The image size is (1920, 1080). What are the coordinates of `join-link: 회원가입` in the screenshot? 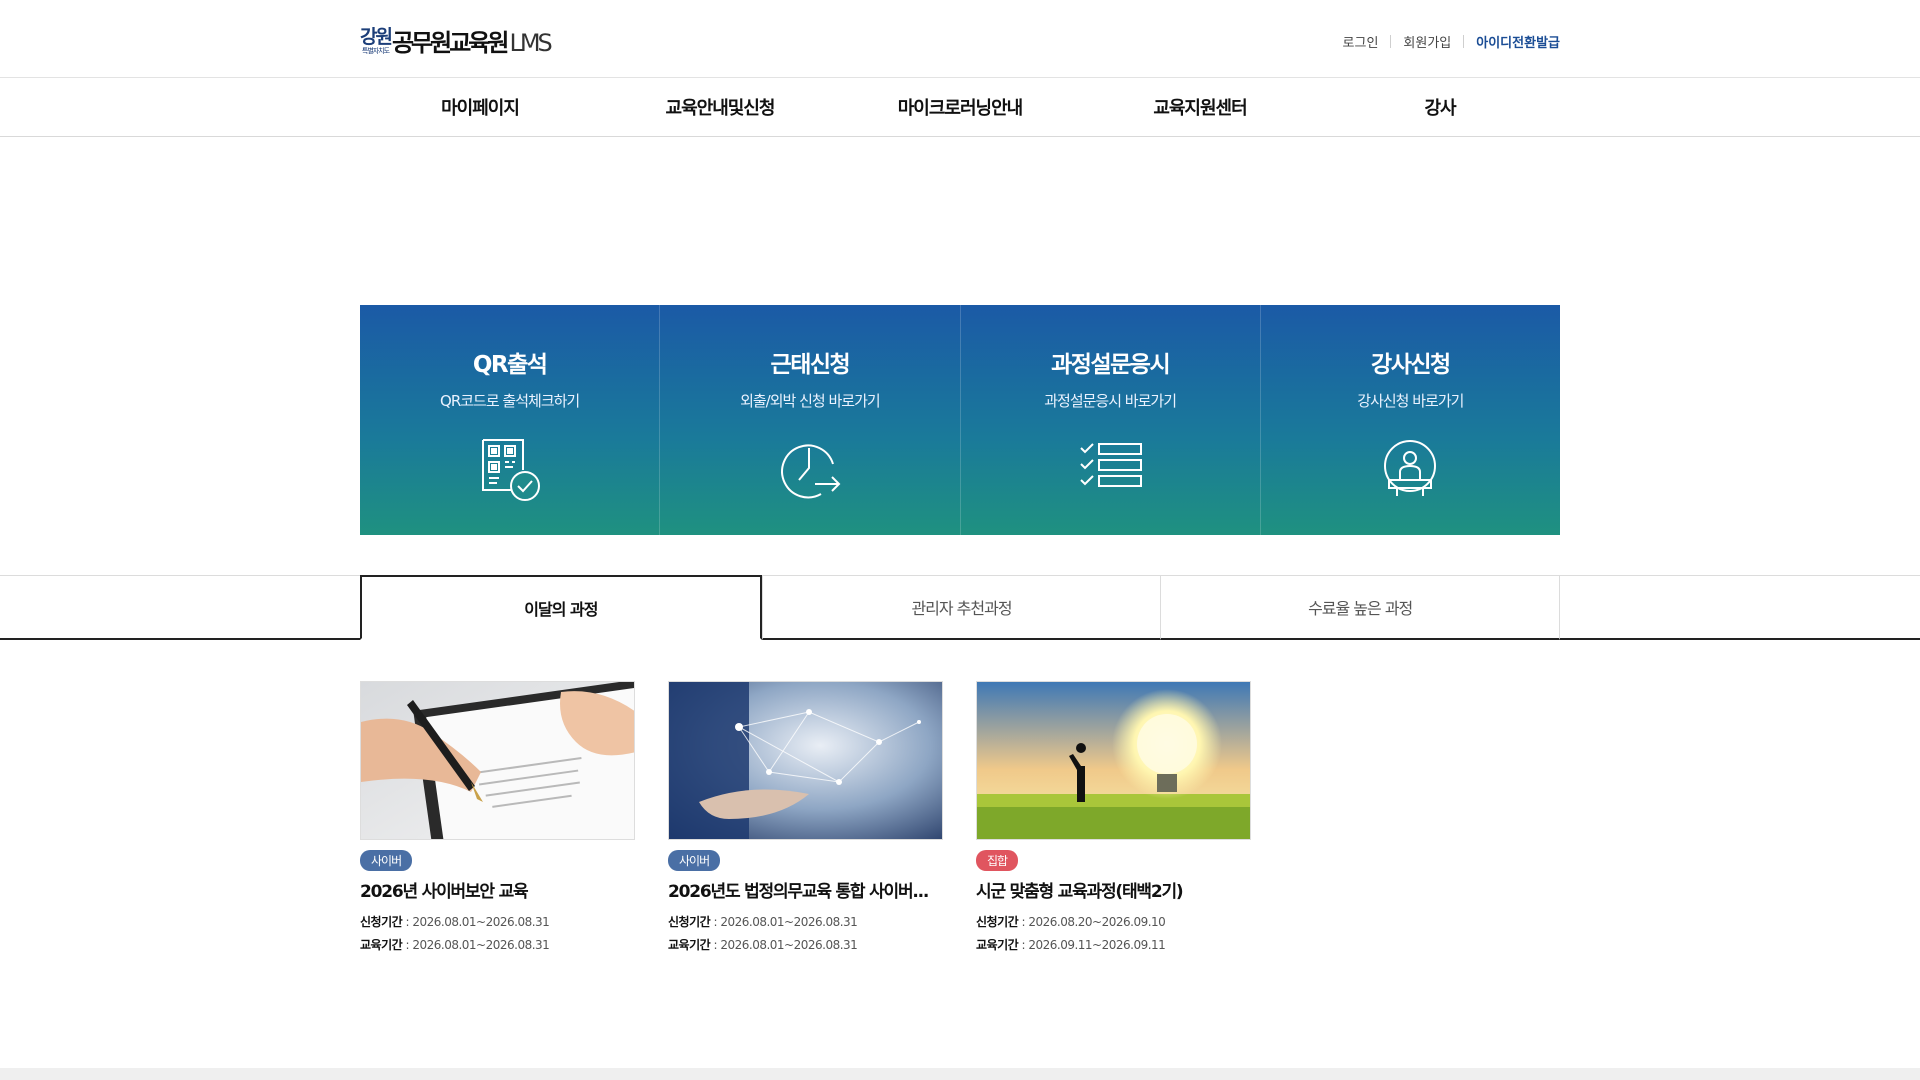 It's located at (1427, 41).